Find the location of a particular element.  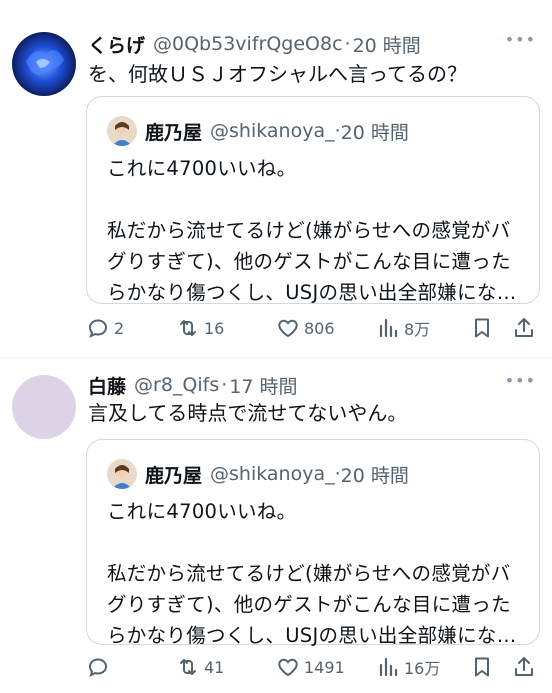

user-handle: @0Qb53vifrQgeO8c is located at coordinates (248, 44).